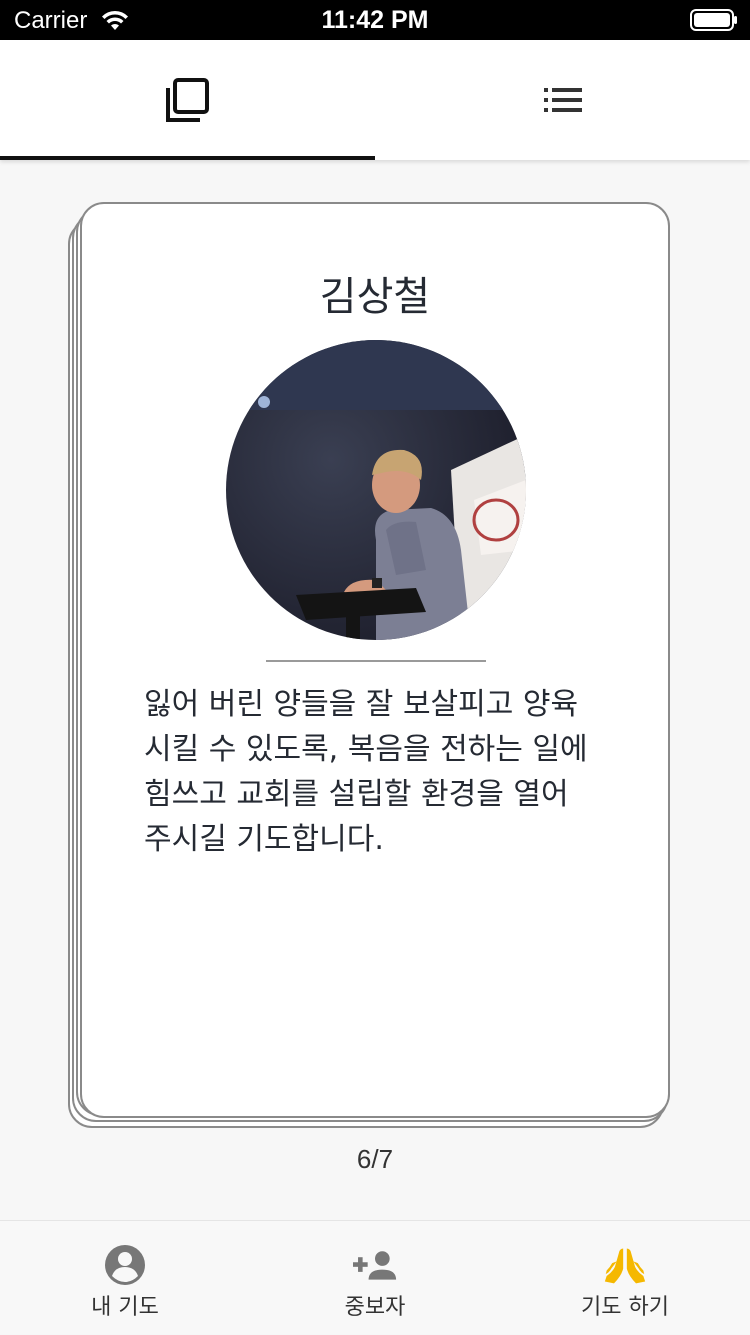 This screenshot has width=750, height=1335. Describe the element at coordinates (187, 158) in the screenshot. I see `selected-tab-indicator` at that location.